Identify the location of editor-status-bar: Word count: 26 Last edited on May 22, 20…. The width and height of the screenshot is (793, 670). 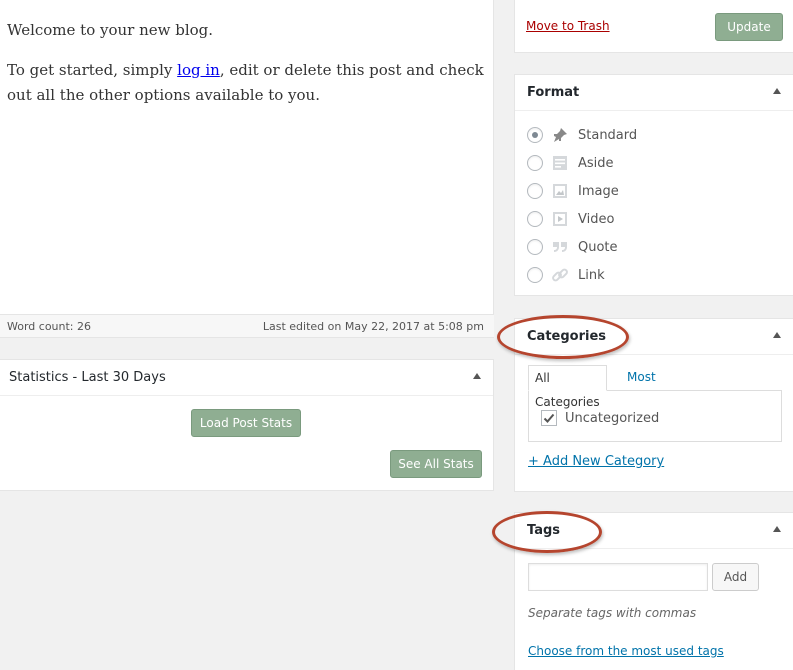
(247, 326).